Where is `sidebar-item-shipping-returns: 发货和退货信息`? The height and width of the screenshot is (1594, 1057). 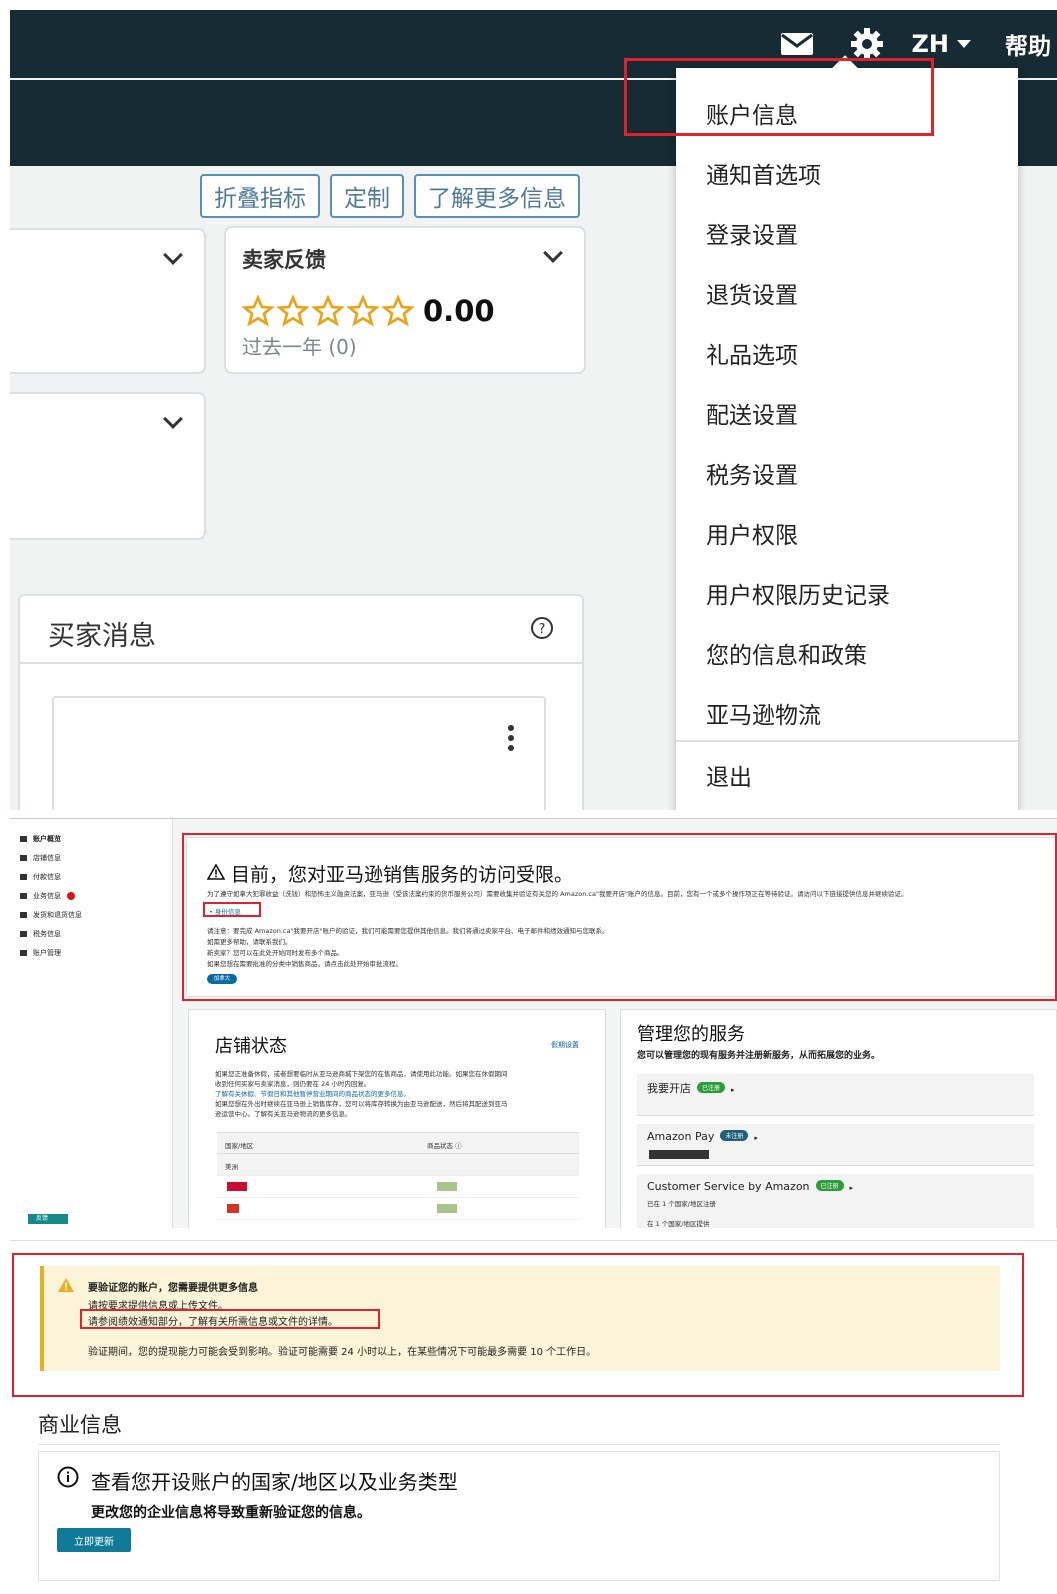
sidebar-item-shipping-returns: 发货和退货信息 is located at coordinates (51, 915).